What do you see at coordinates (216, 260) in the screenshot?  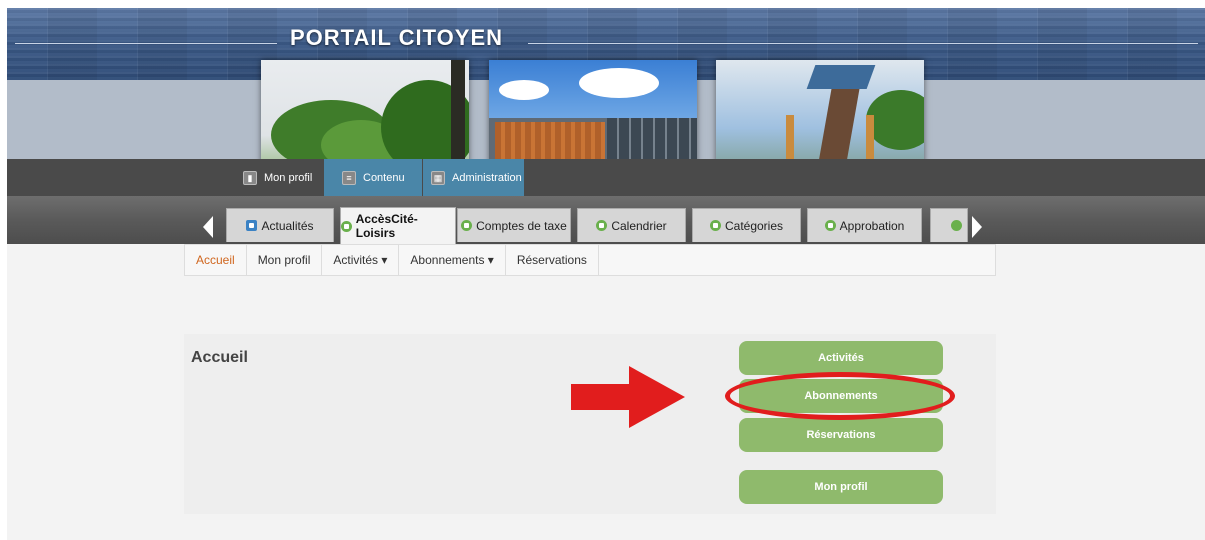 I see `submenu-accueil: Accueil` at bounding box center [216, 260].